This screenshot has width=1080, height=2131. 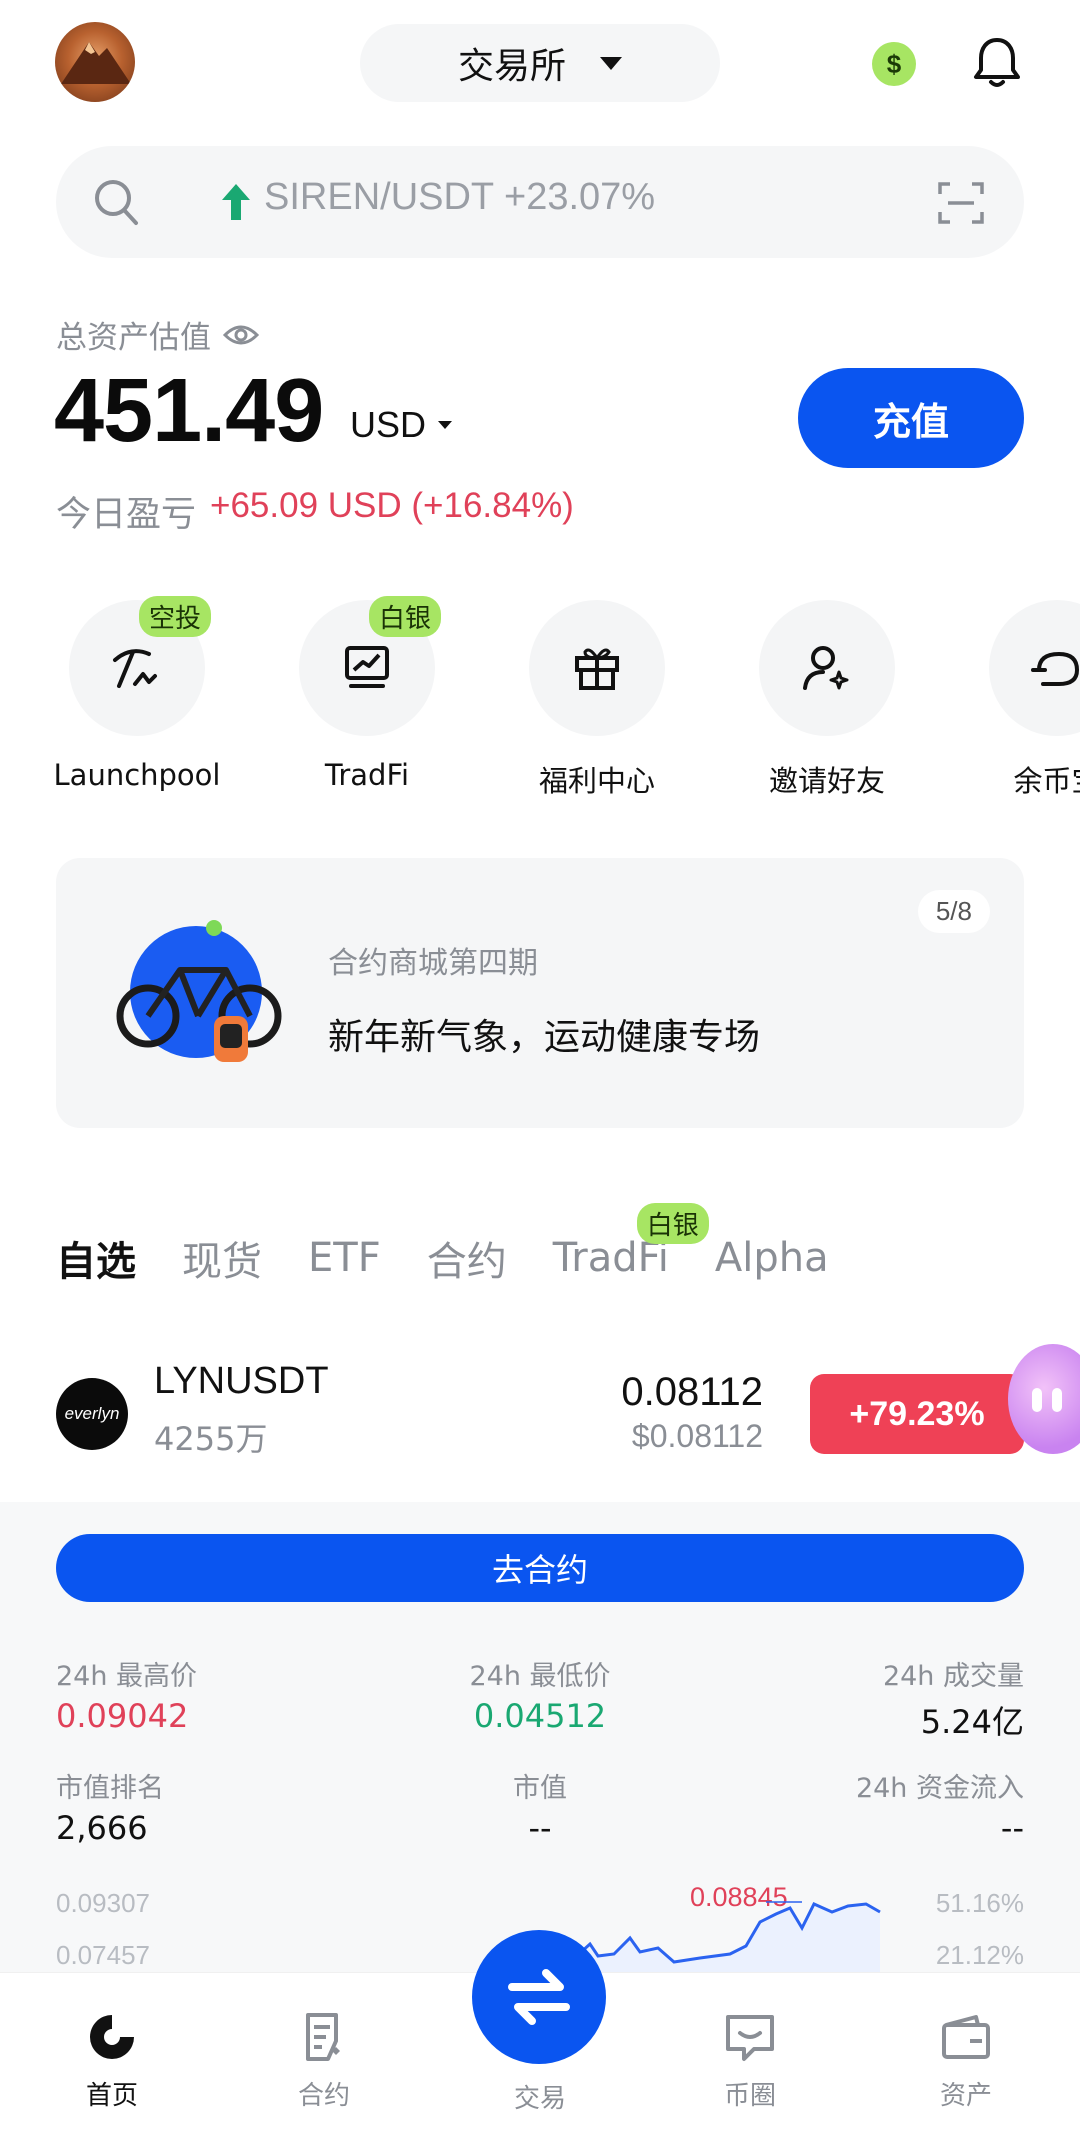 What do you see at coordinates (103, 1955) in the screenshot?
I see `chart-y-label: 0.07457` at bounding box center [103, 1955].